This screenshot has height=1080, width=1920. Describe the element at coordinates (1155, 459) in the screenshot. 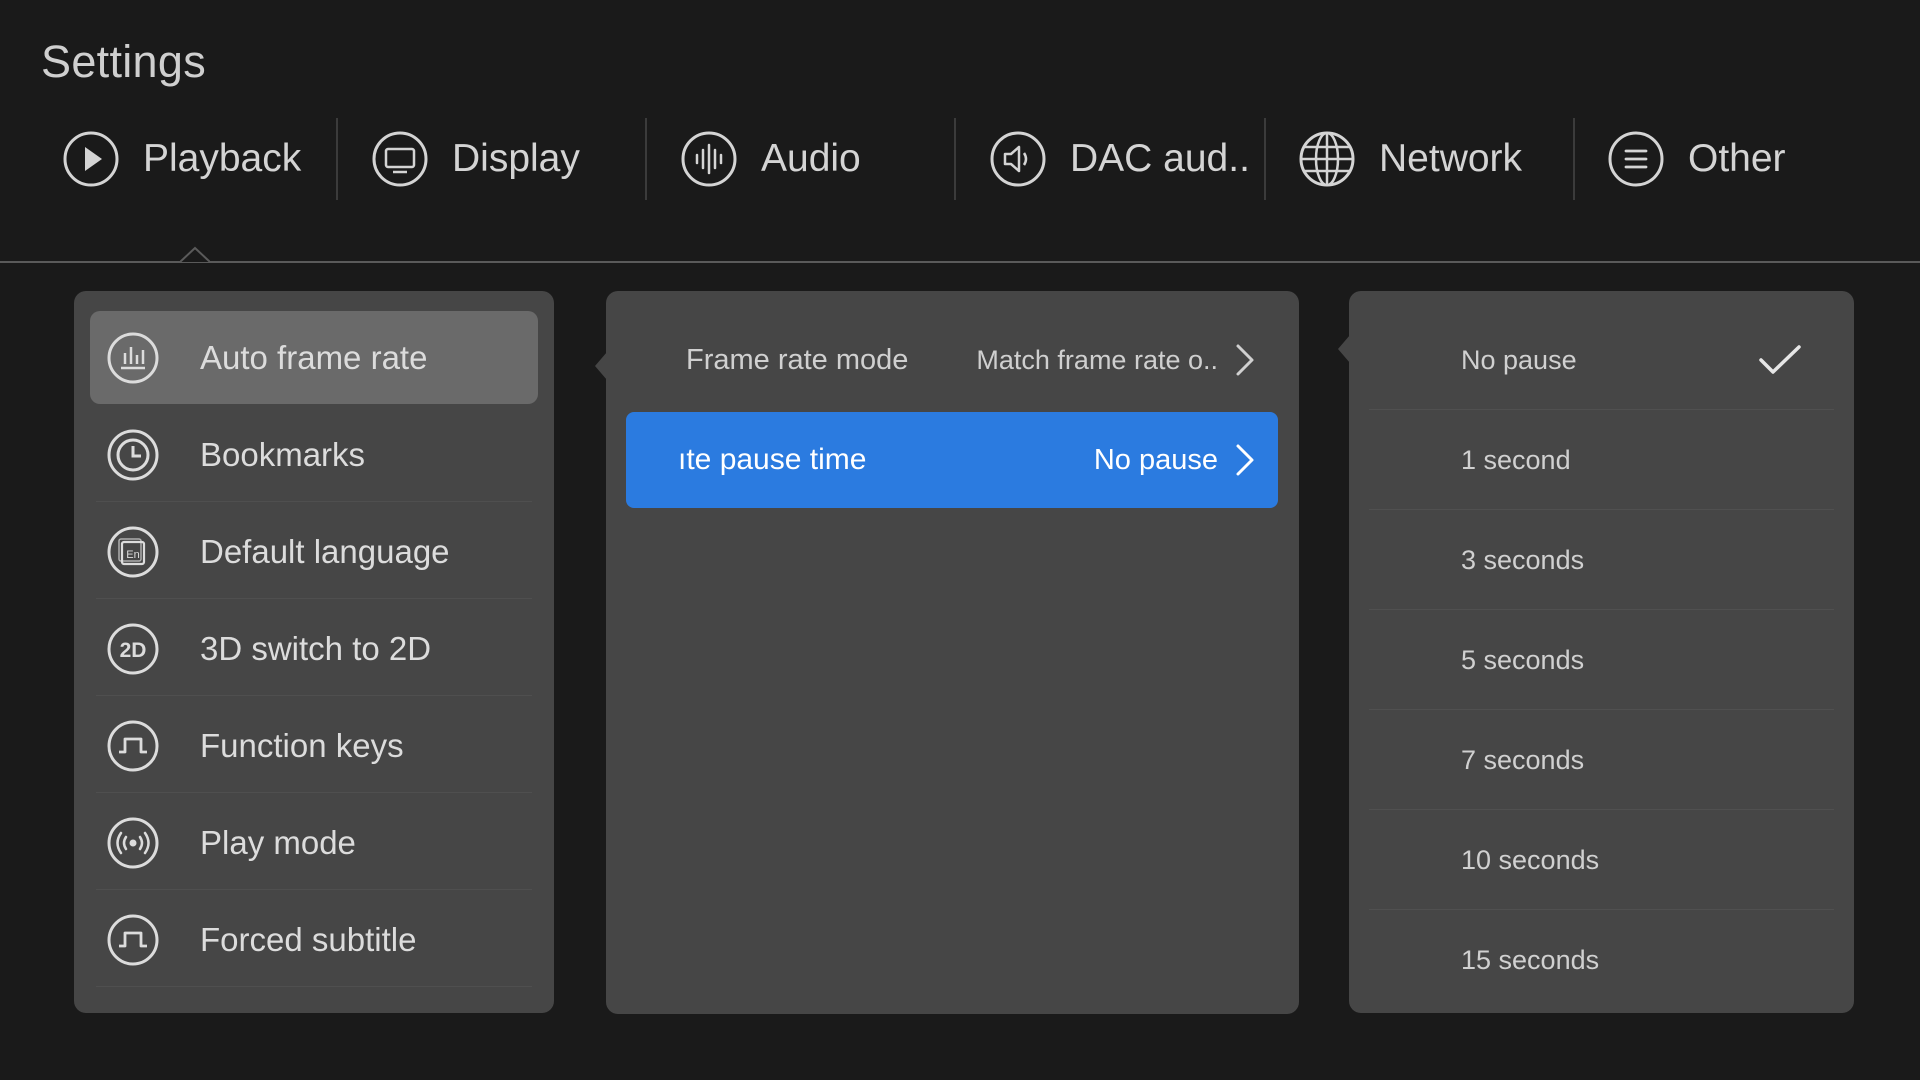

I see `row-value: No pause` at that location.